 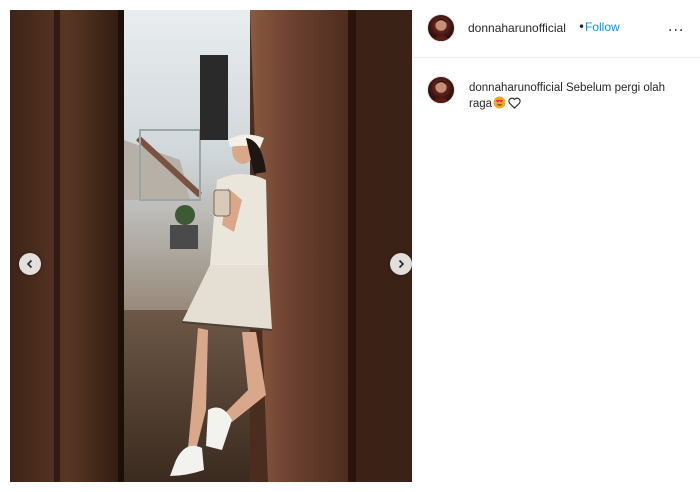 I want to click on caption-avatar, so click(x=441, y=90).